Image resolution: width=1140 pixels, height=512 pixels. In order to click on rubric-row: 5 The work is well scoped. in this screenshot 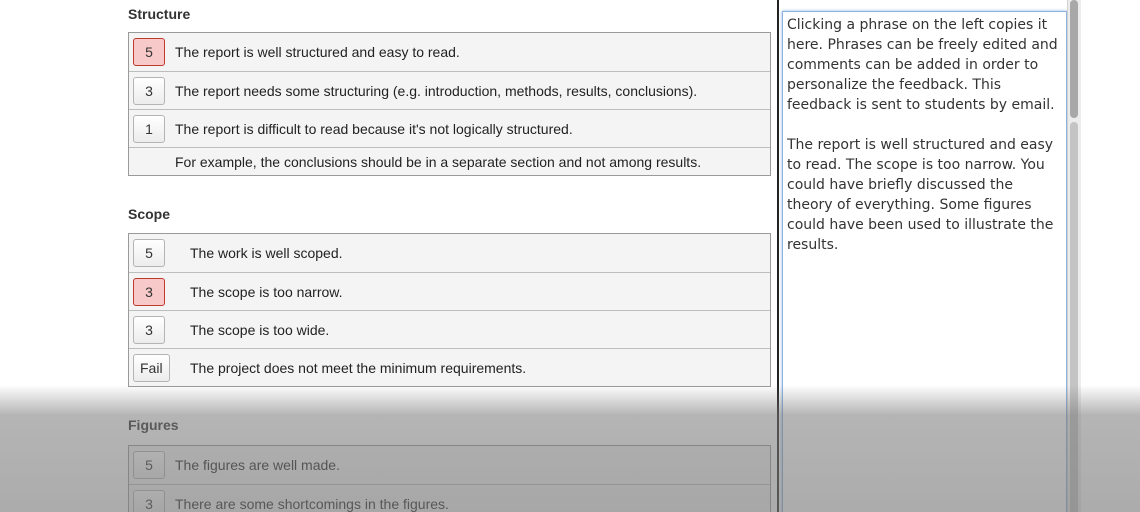, I will do `click(449, 253)`.